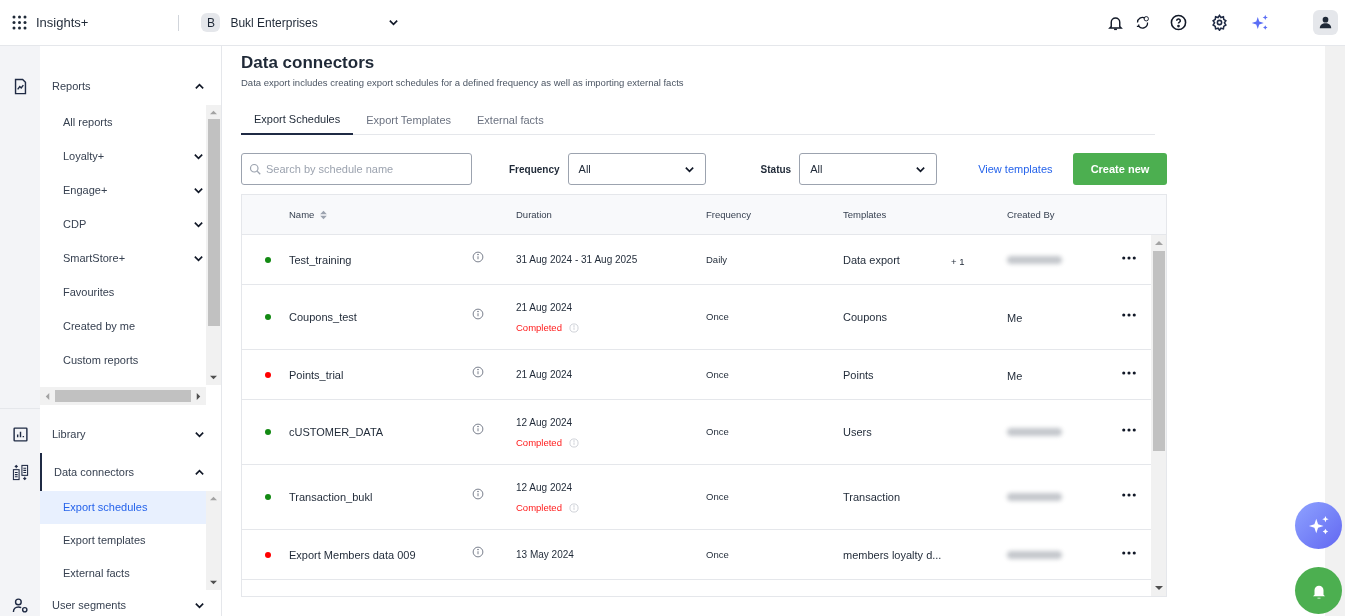 The height and width of the screenshot is (616, 1345). Describe the element at coordinates (123, 190) in the screenshot. I see `nav-item: Engage+` at that location.